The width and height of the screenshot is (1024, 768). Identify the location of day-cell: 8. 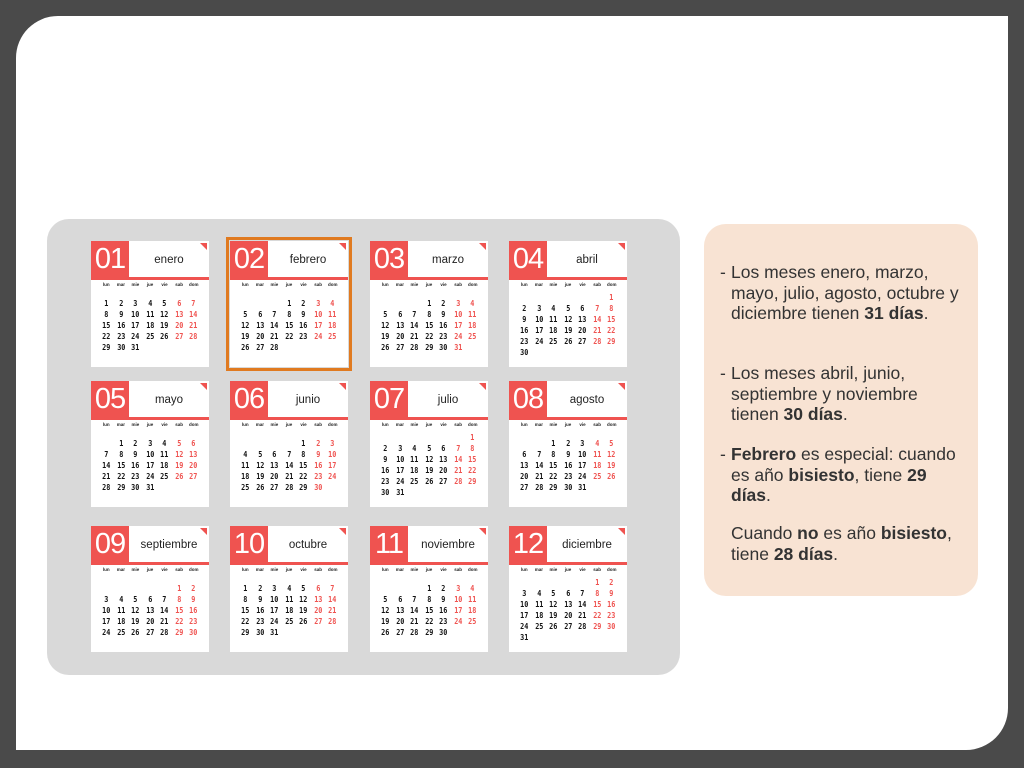
(121, 454).